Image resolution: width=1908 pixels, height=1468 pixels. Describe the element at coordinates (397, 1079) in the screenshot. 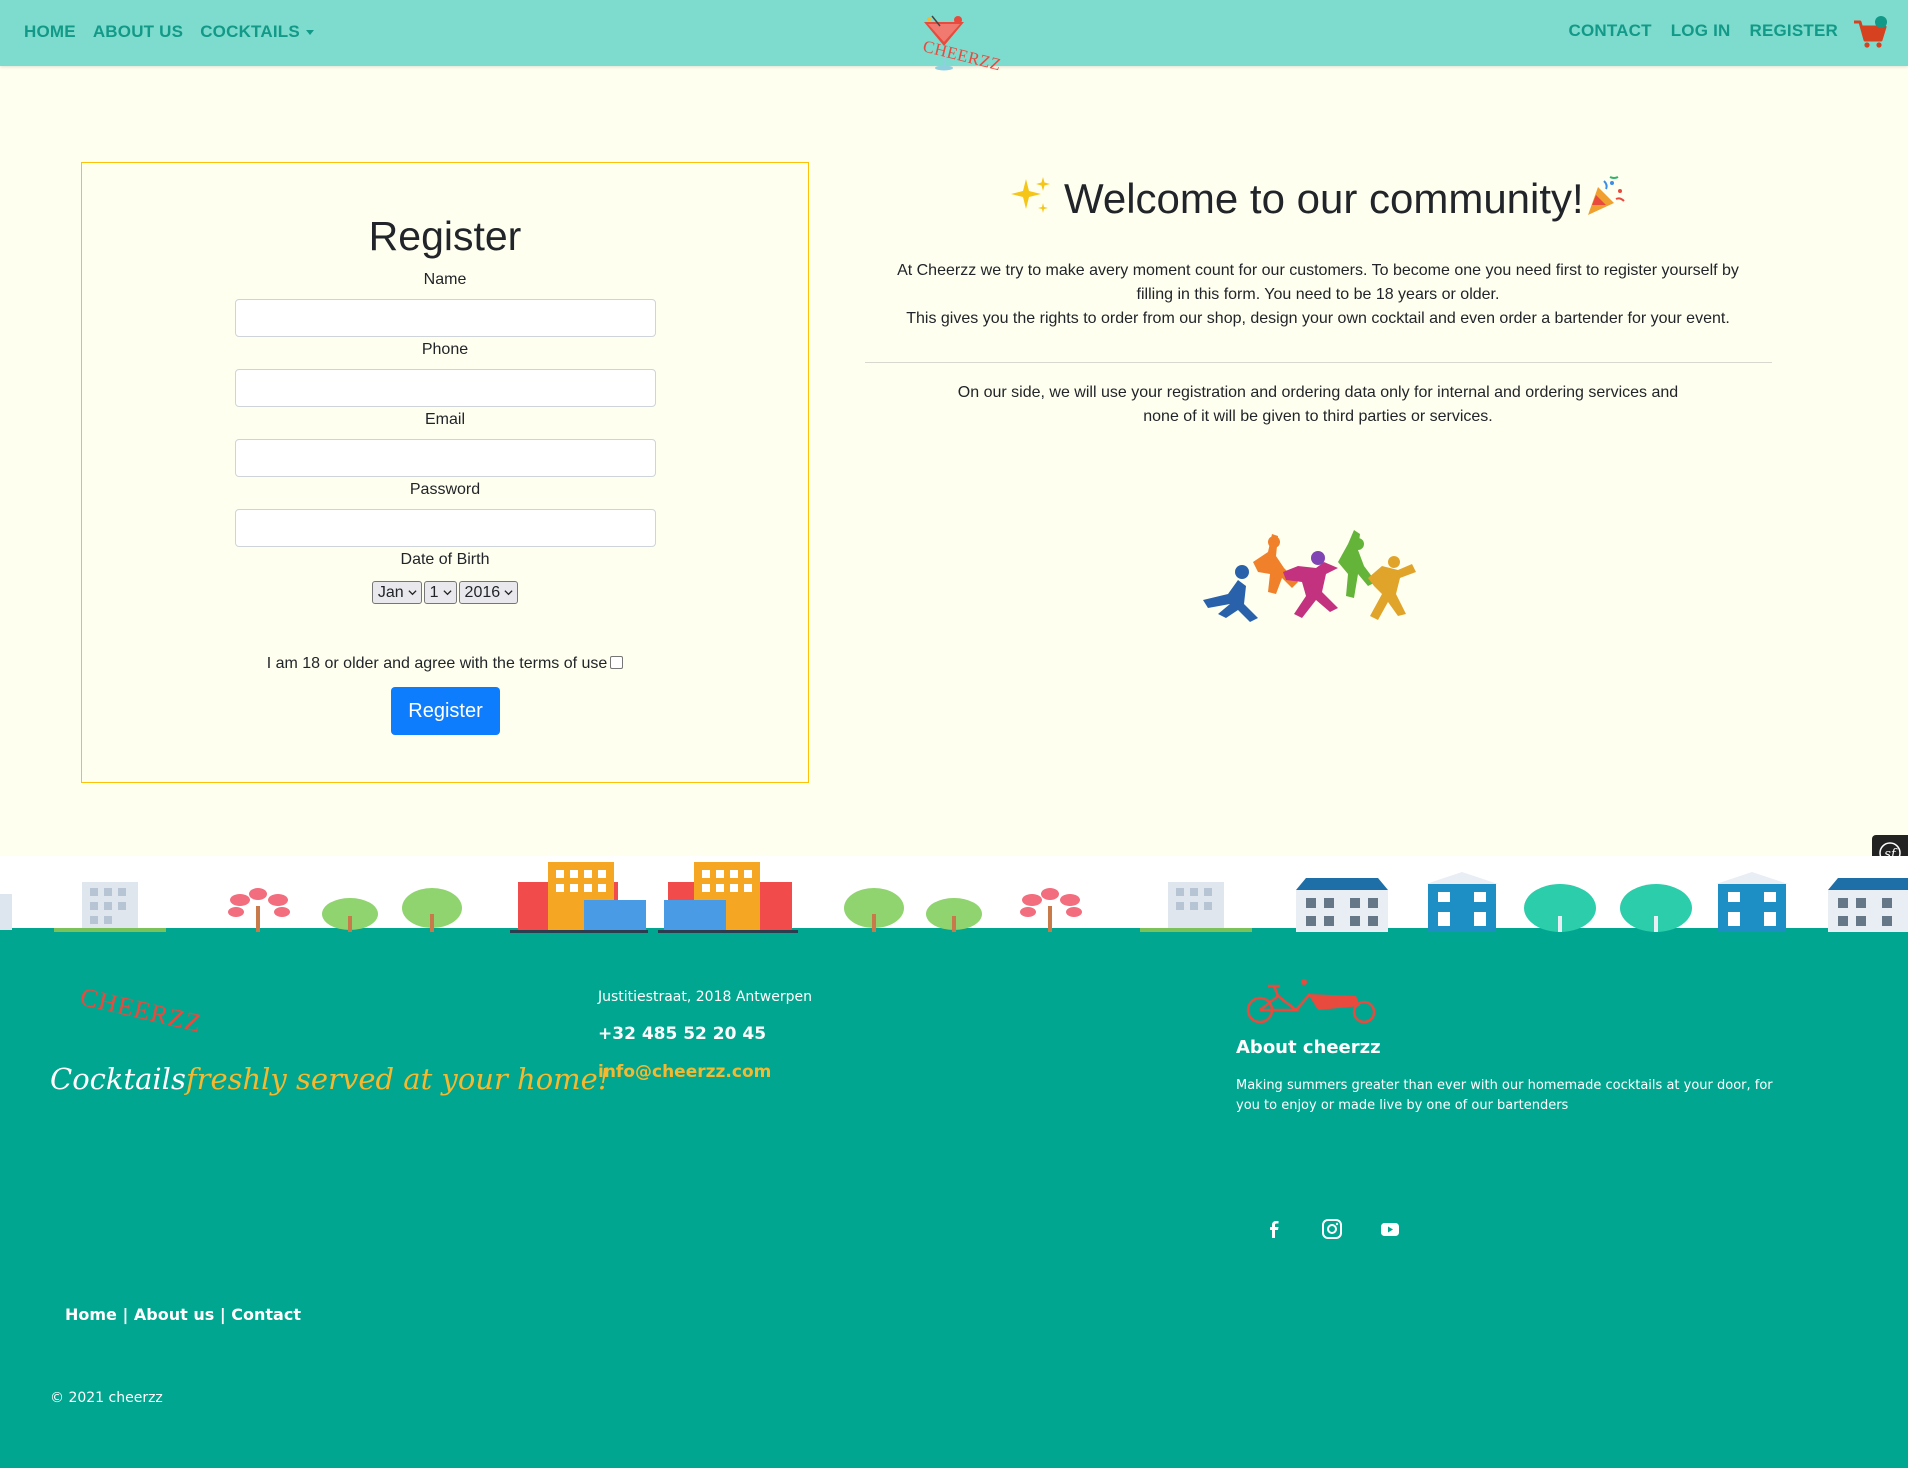

I see `tagline-part-2: freshly served at your home!` at that location.